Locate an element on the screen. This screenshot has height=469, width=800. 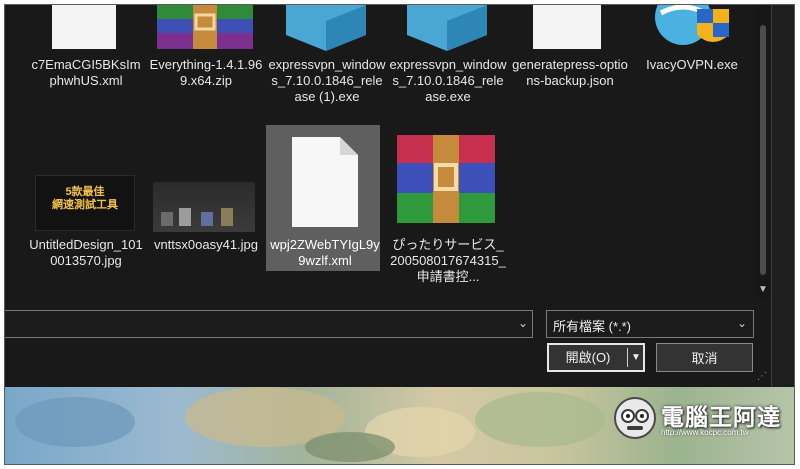
scrollbar-thumb is located at coordinates (763, 150).